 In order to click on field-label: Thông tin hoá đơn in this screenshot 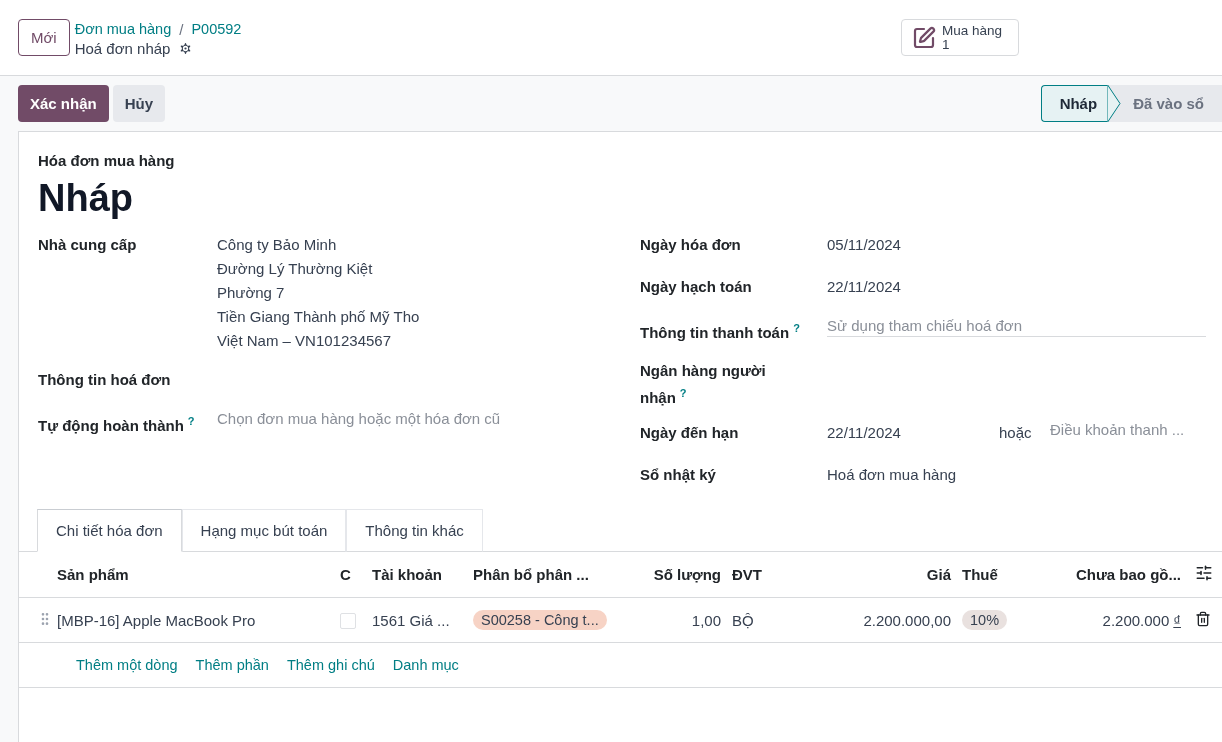, I will do `click(105, 380)`.